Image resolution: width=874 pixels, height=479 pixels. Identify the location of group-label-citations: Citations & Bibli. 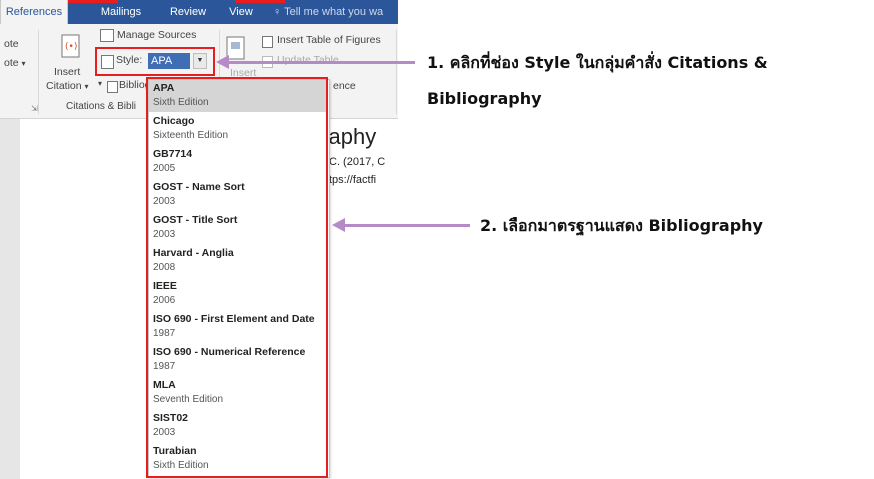
(101, 106).